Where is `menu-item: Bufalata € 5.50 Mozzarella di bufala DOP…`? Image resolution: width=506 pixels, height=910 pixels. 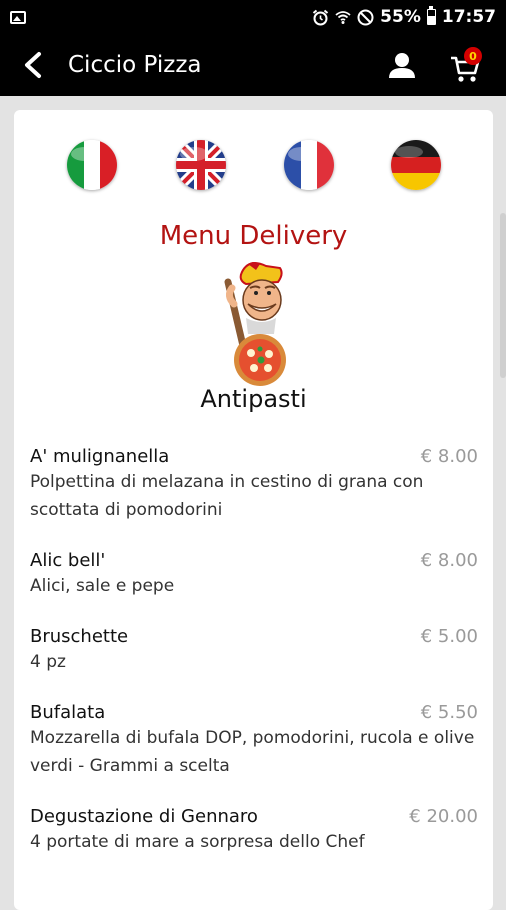 menu-item: Bufalata € 5.50 Mozzarella di bufala DOP… is located at coordinates (254, 741).